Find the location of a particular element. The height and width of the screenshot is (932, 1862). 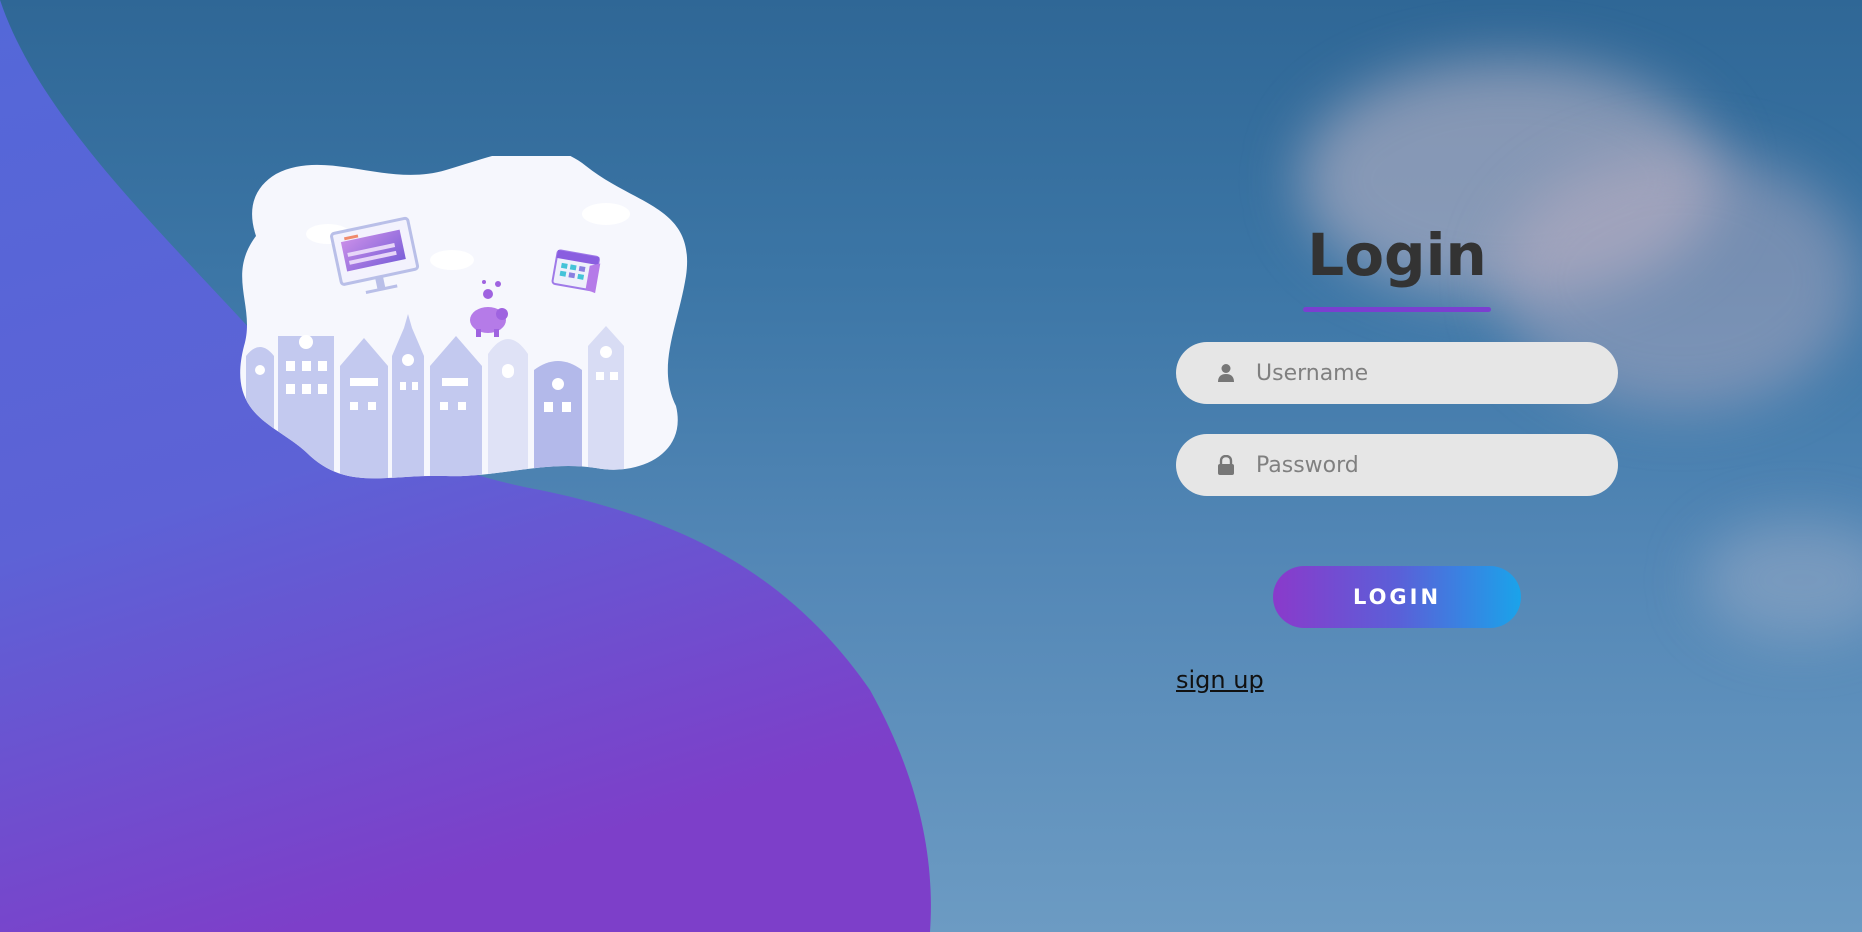

user-icon is located at coordinates (1226, 373).